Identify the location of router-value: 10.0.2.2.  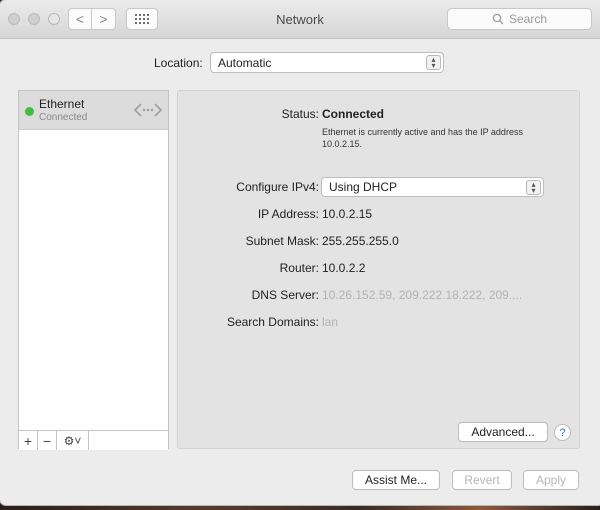
(344, 268).